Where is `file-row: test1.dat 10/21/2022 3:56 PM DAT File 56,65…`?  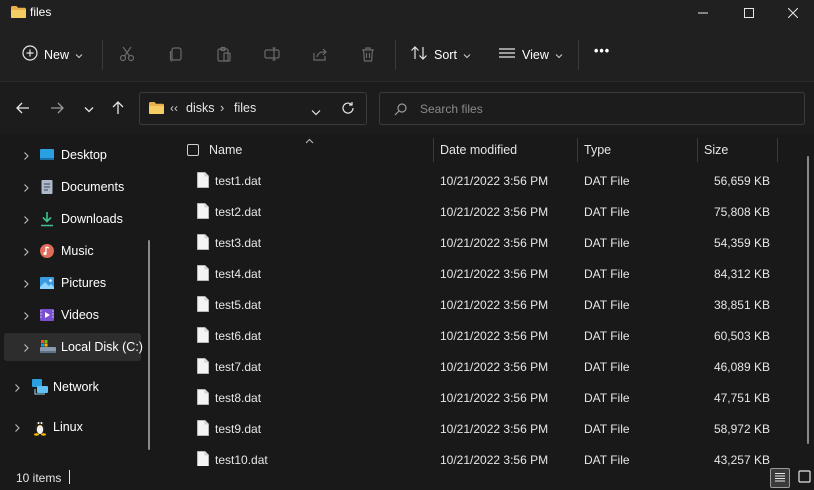 file-row: test1.dat 10/21/2022 3:56 PM DAT File 56,65… is located at coordinates (481, 181).